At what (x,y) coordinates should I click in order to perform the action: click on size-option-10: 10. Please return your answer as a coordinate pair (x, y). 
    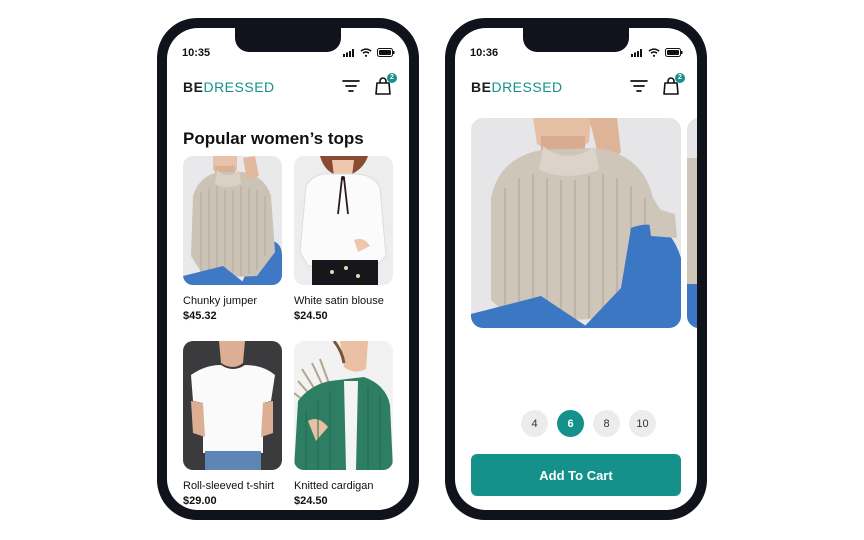
    Looking at the image, I should click on (642, 423).